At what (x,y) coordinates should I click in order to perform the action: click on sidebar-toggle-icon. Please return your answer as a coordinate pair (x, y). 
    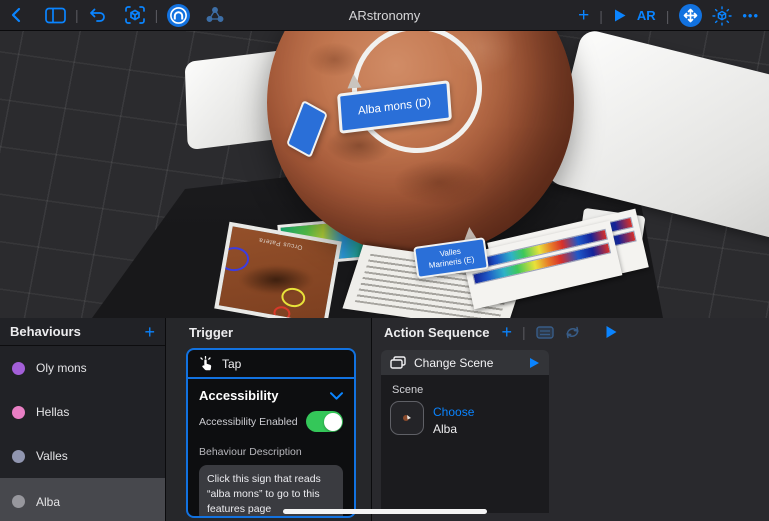
    Looking at the image, I should click on (55, 15).